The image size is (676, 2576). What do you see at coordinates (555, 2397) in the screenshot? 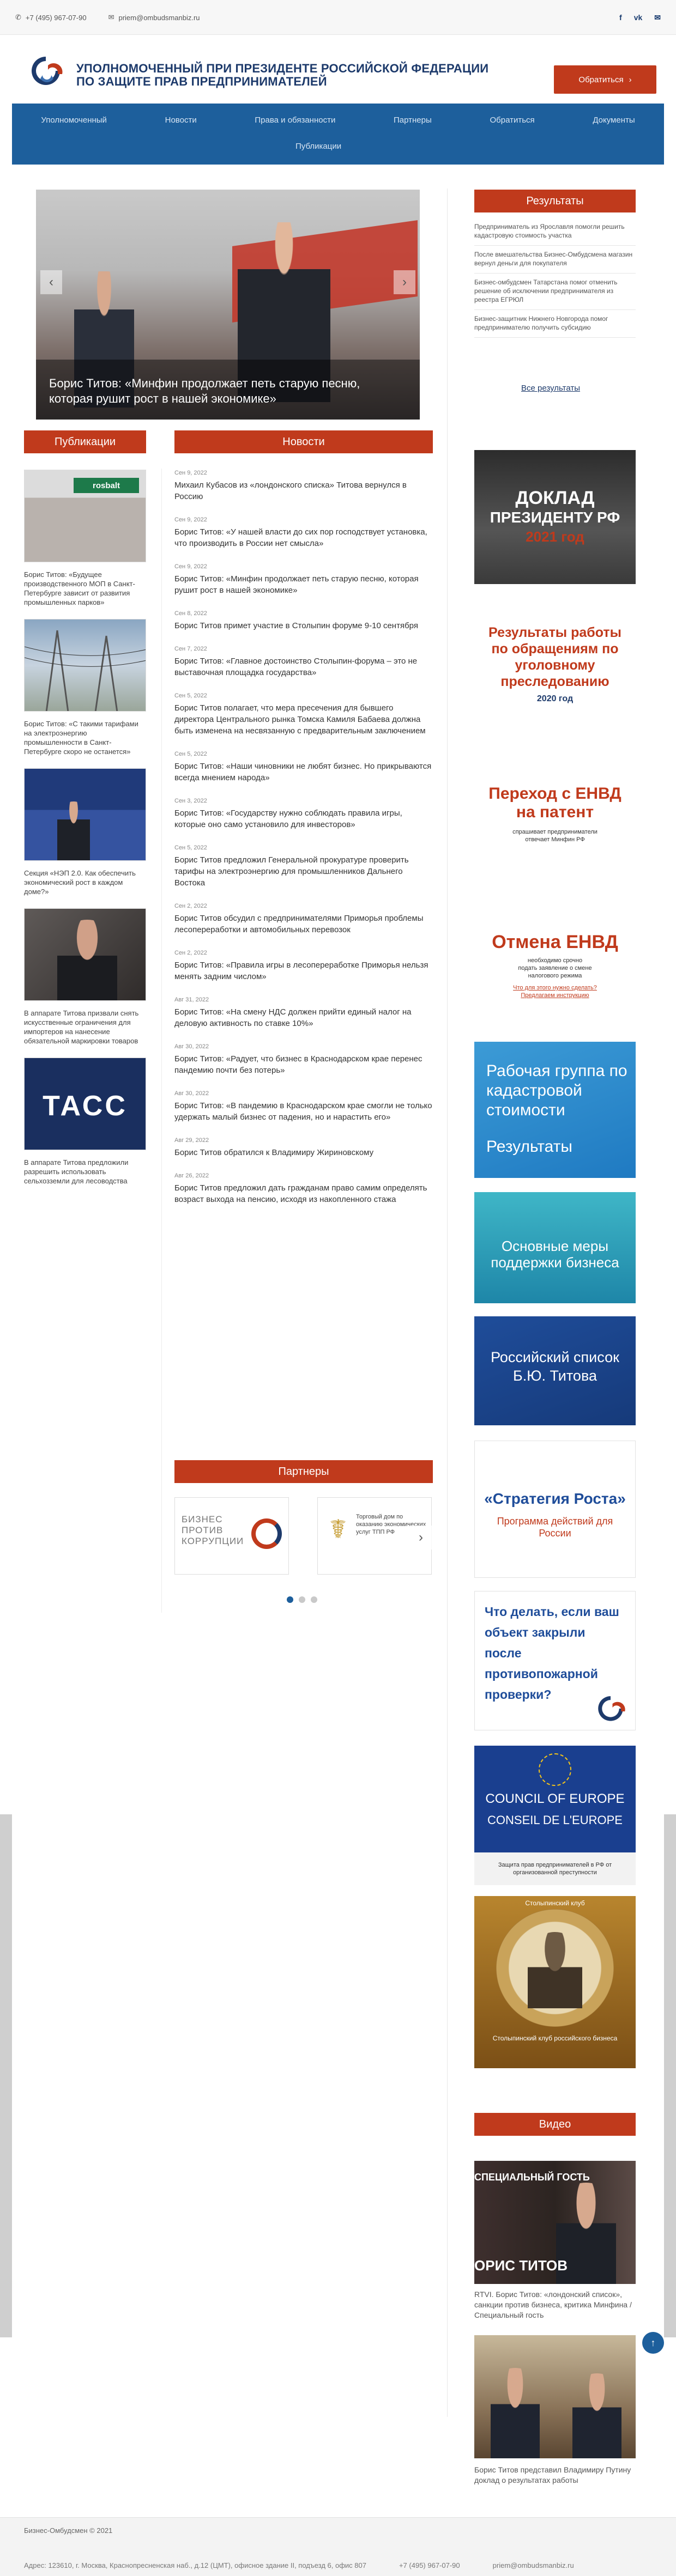
I see `video-thumb` at bounding box center [555, 2397].